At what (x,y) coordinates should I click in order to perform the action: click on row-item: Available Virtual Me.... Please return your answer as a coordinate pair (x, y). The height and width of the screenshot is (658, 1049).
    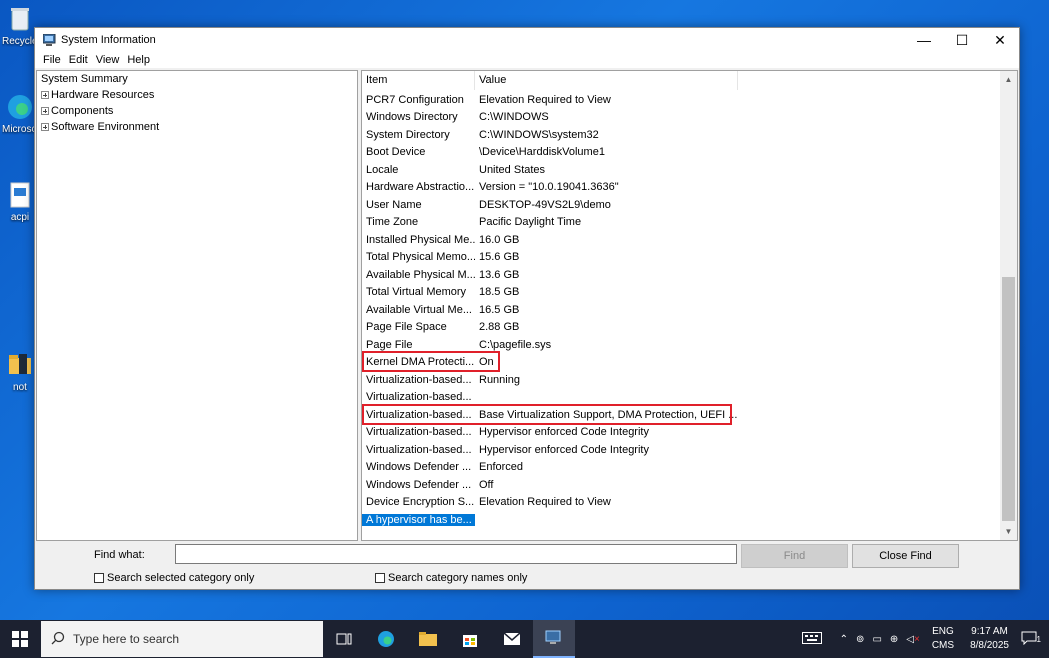
    Looking at the image, I should click on (419, 309).